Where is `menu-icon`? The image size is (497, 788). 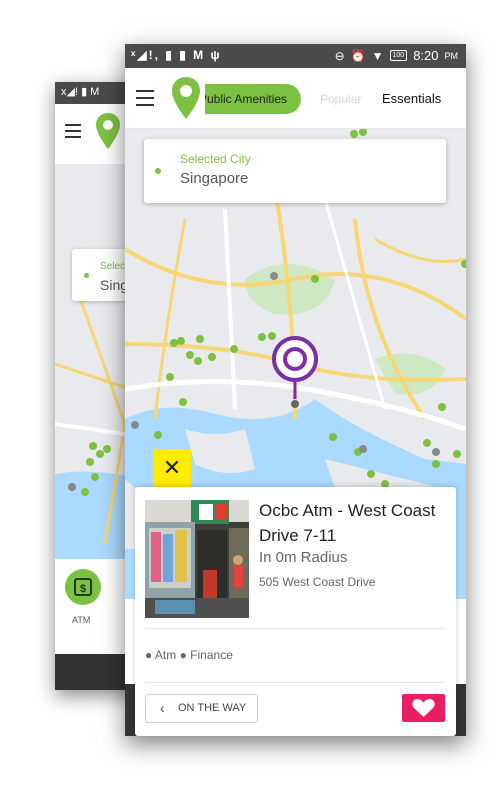
menu-icon is located at coordinates (145, 98).